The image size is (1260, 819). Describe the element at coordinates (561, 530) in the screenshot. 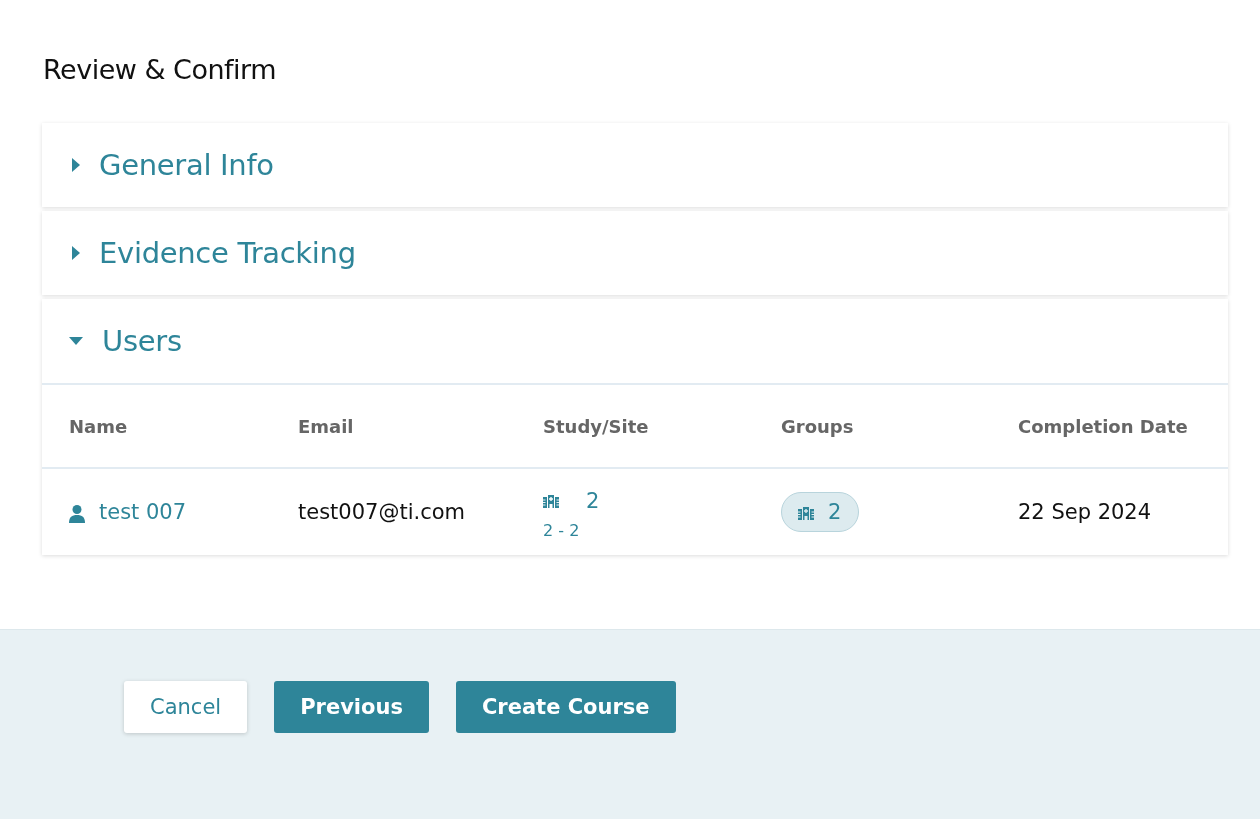

I see `study-range: 2 - 2` at that location.